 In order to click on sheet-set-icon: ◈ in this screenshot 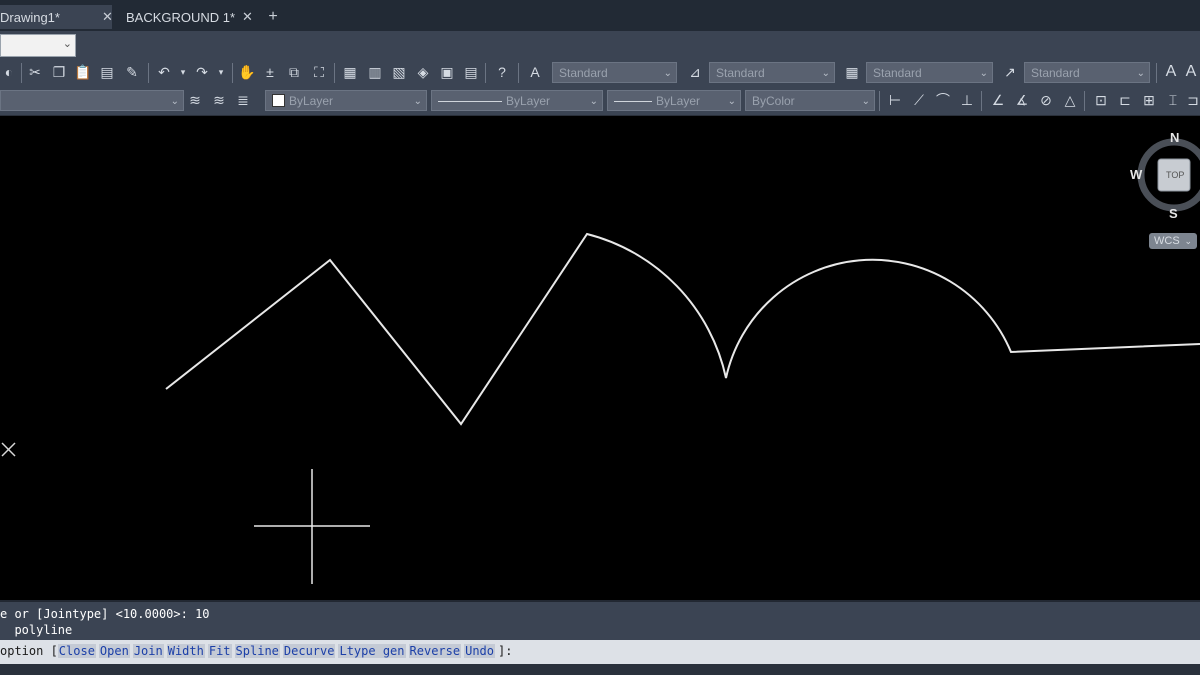, I will do `click(423, 72)`.